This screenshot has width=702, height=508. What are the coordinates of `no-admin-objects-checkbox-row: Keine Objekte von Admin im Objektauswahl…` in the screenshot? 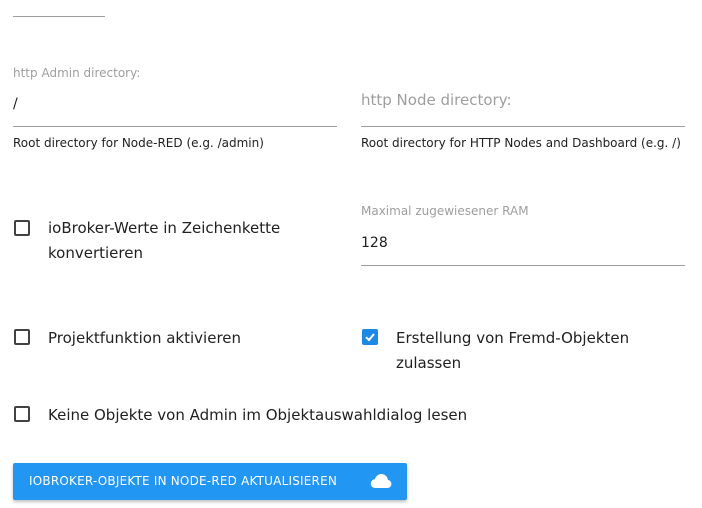 It's located at (343, 417).